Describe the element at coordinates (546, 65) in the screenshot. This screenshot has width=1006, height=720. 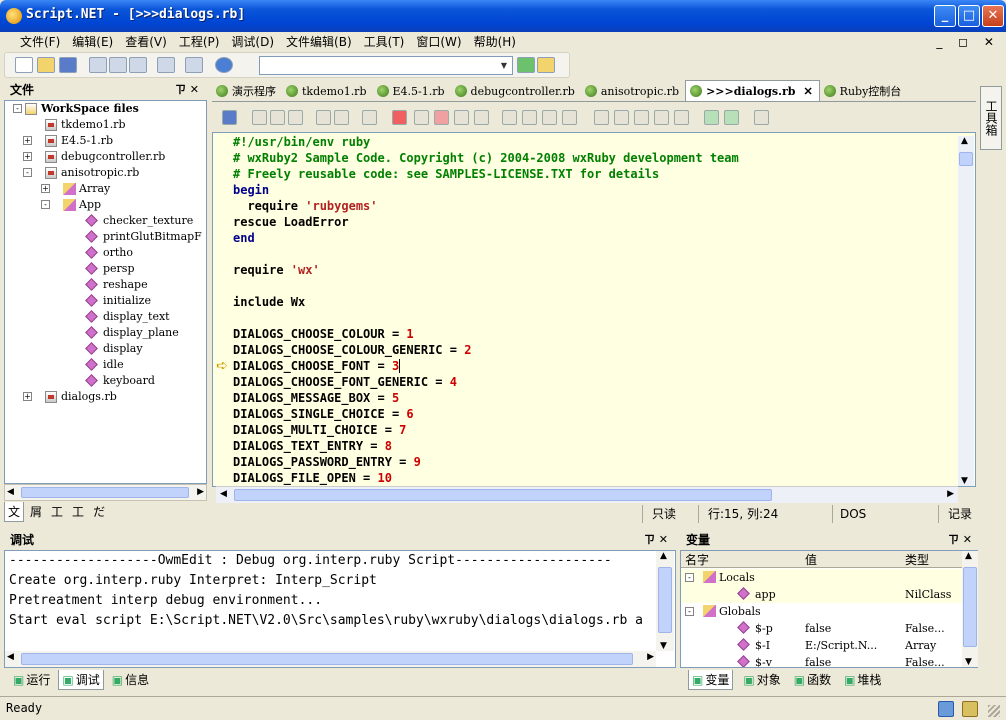
I see `new-item-icon` at that location.